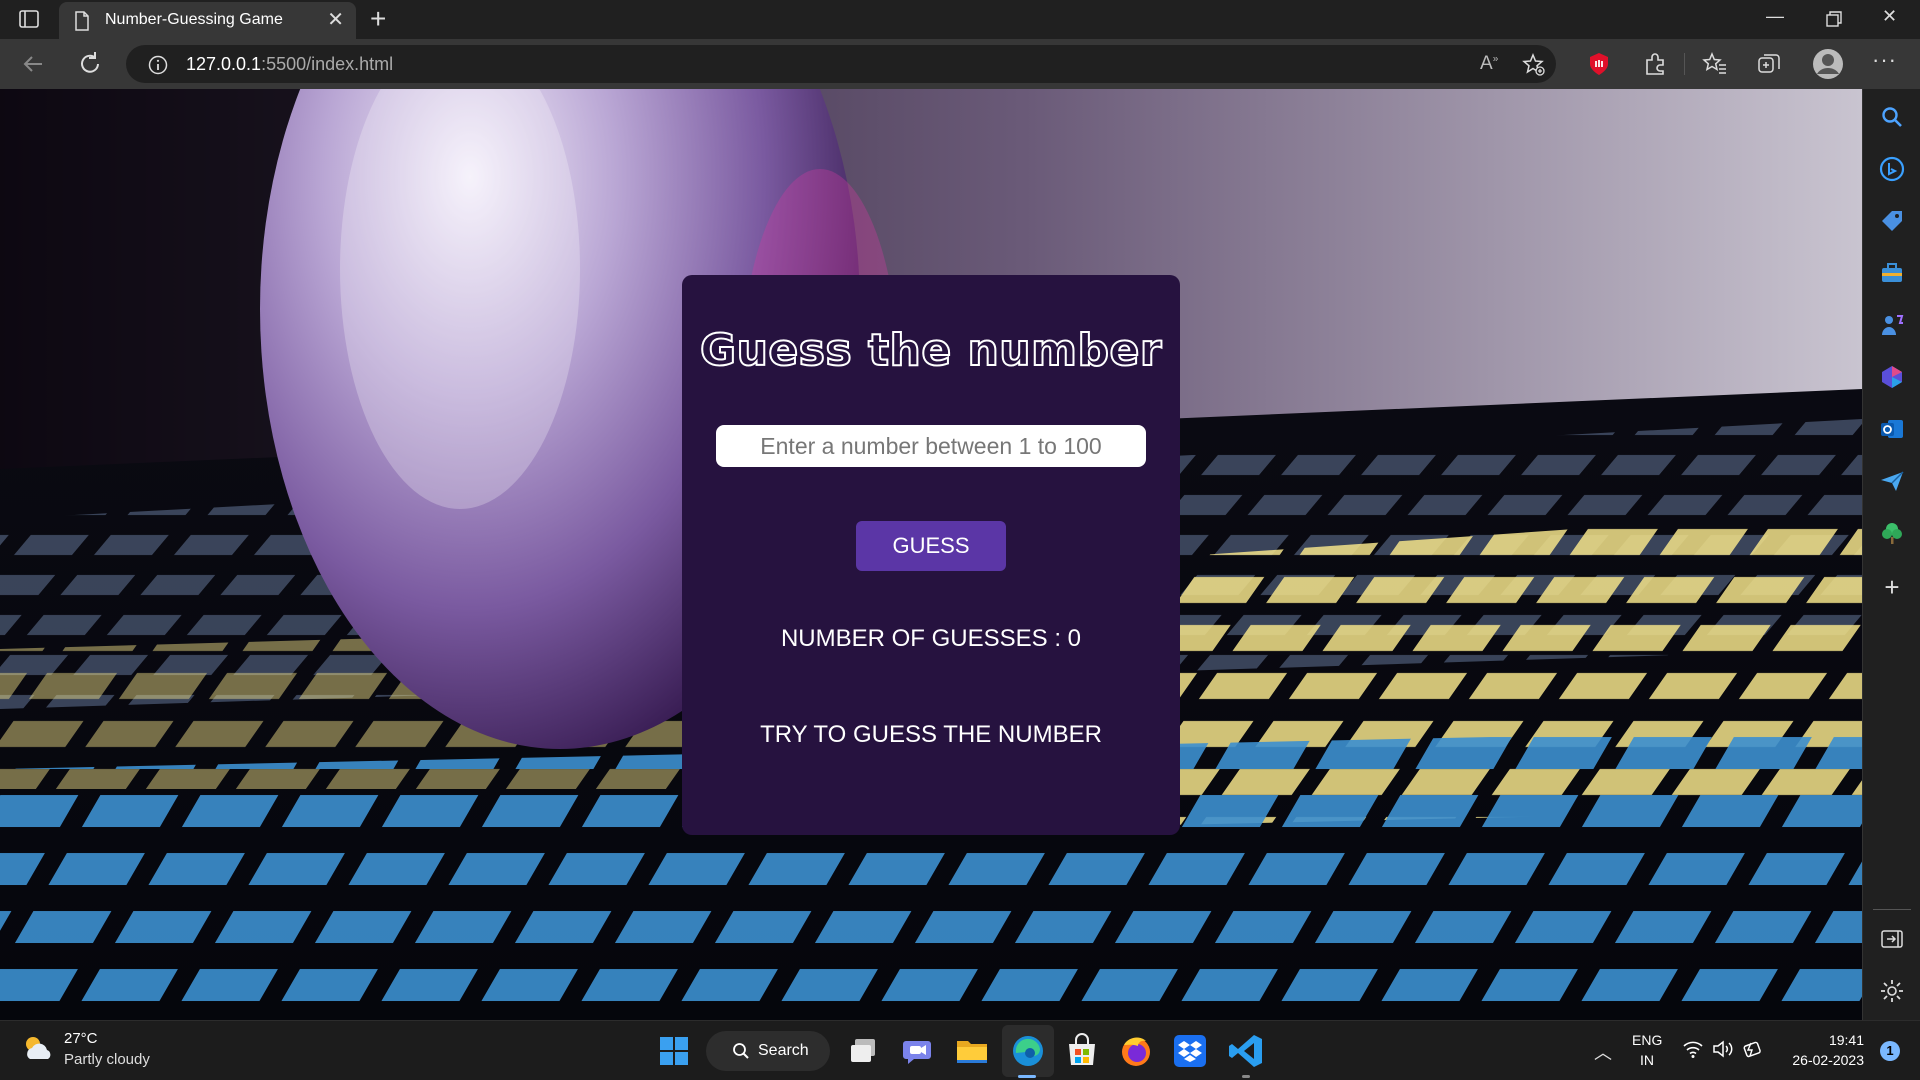 The height and width of the screenshot is (1080, 1920). What do you see at coordinates (783, 1050) in the screenshot?
I see `search-label: Search` at bounding box center [783, 1050].